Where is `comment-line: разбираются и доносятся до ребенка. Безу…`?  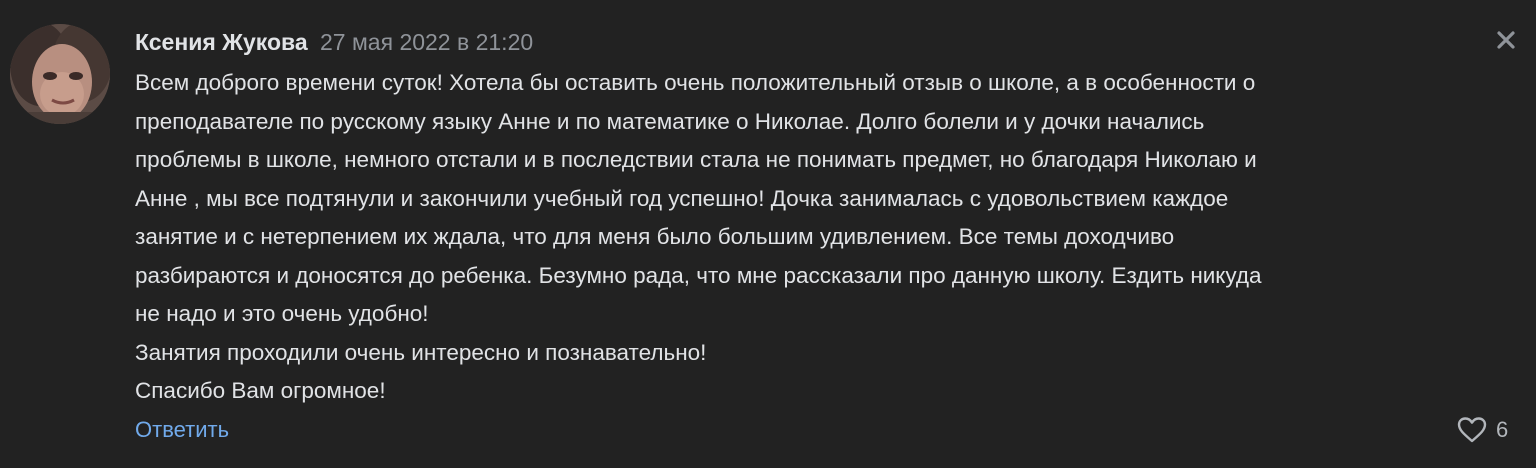
comment-line: разбираются и доносятся до ребенка. Безу… is located at coordinates (698, 275).